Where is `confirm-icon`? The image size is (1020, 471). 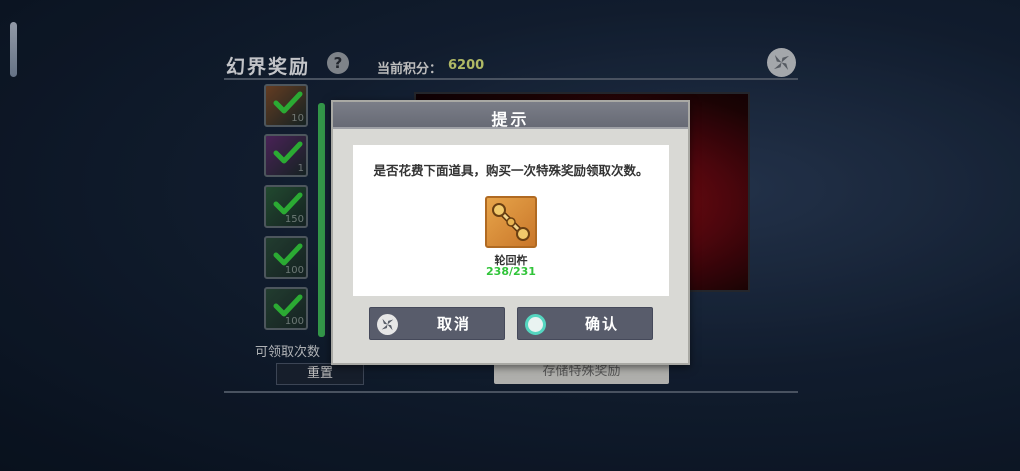 confirm-icon is located at coordinates (535, 324).